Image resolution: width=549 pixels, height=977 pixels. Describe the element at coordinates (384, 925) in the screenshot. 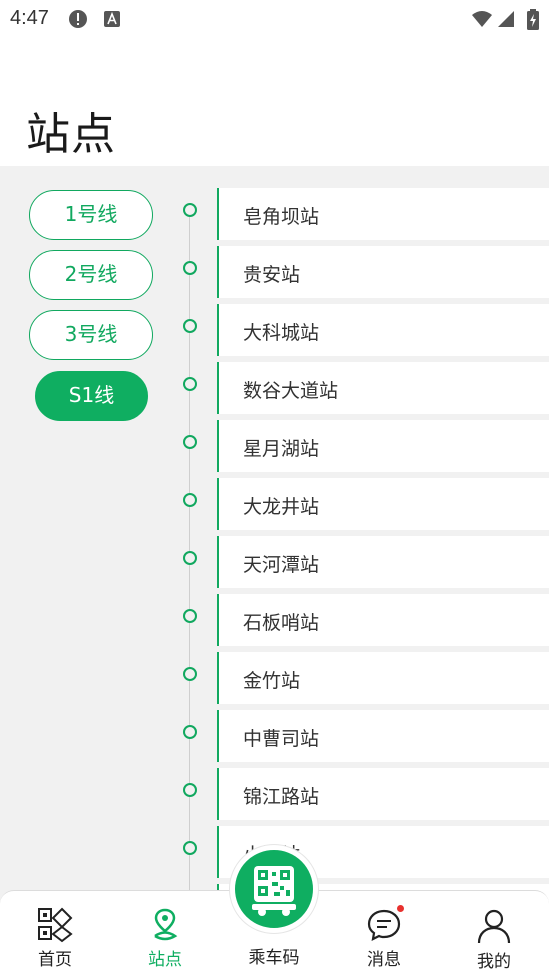

I see `chat-bubble-icon` at that location.